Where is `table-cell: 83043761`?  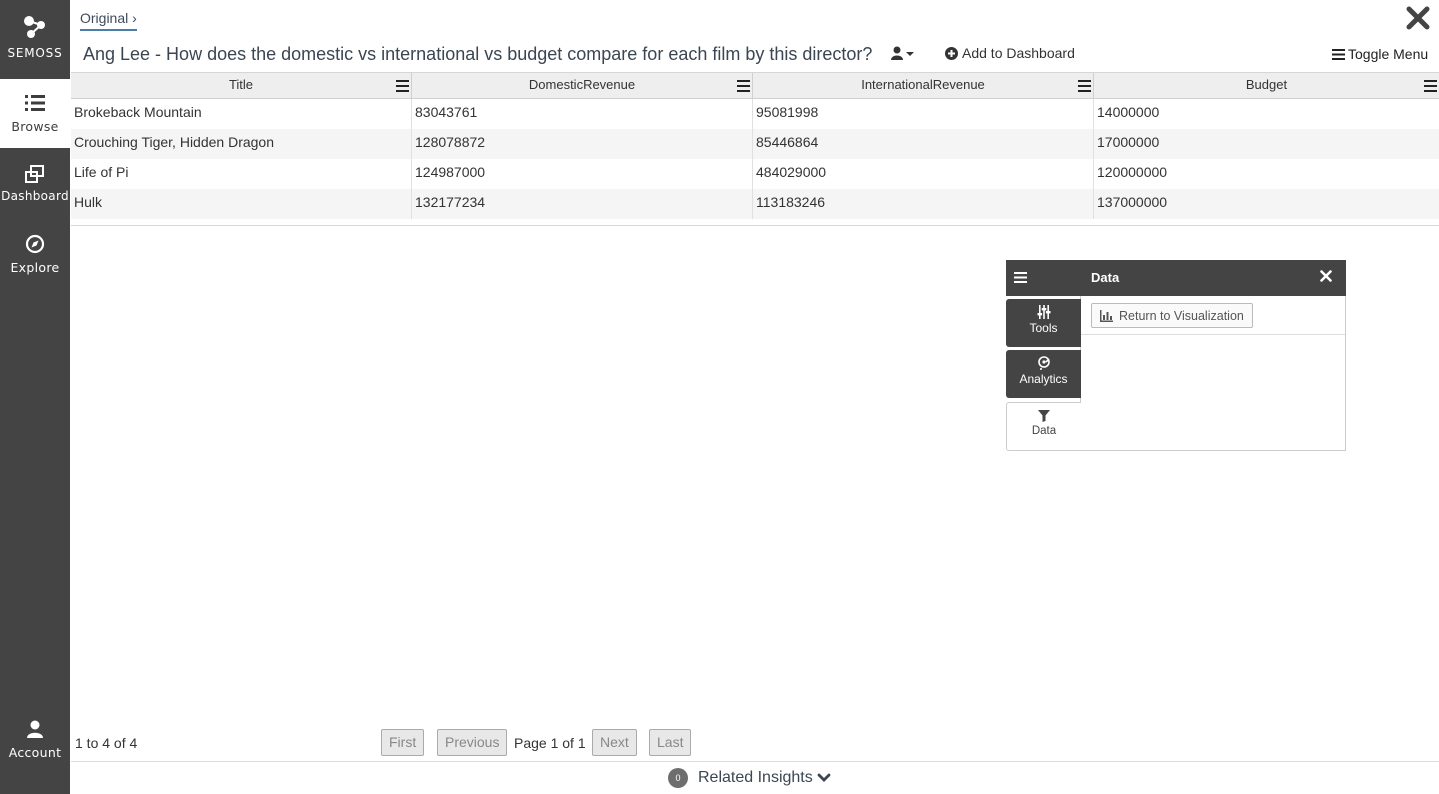 table-cell: 83043761 is located at coordinates (582, 114).